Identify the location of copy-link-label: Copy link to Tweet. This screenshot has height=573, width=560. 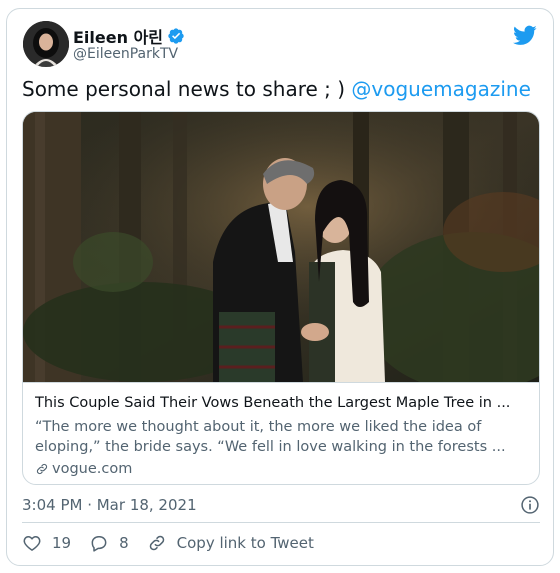
(245, 543).